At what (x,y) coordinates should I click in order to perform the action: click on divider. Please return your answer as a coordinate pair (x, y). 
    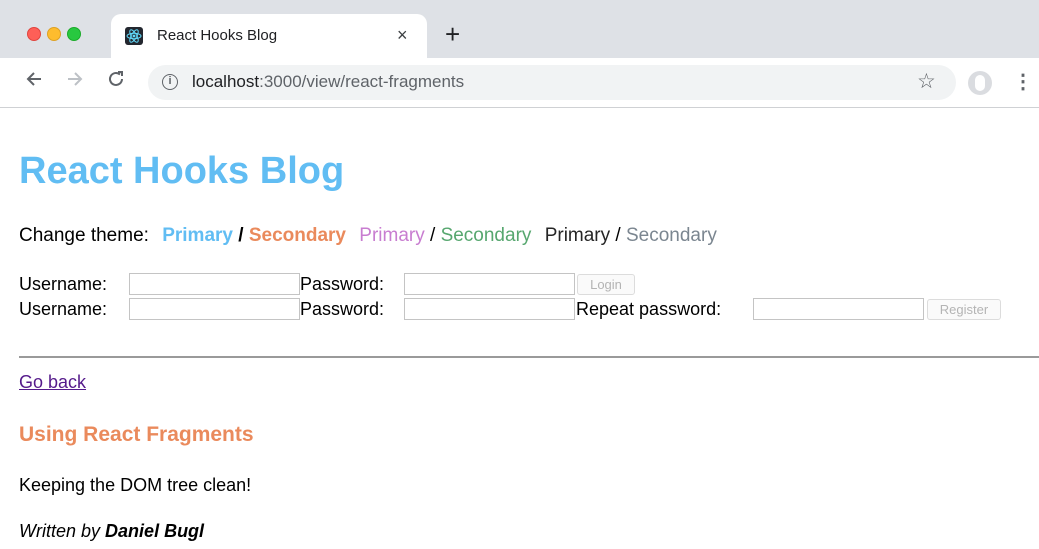
    Looking at the image, I should click on (529, 357).